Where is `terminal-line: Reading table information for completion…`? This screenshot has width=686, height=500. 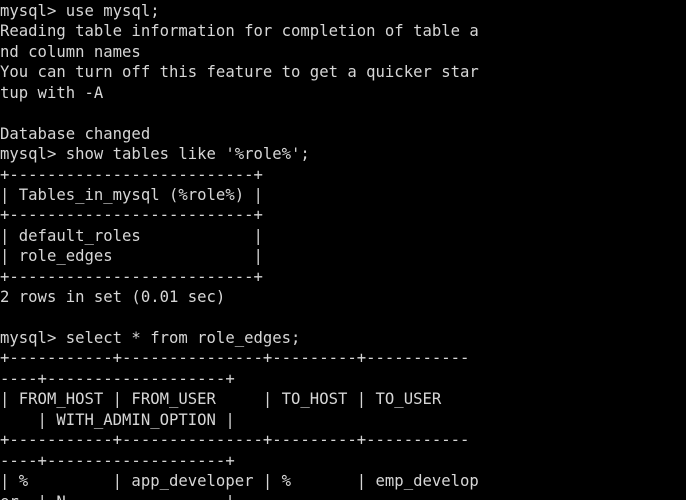 terminal-line: Reading table information for completion… is located at coordinates (239, 31).